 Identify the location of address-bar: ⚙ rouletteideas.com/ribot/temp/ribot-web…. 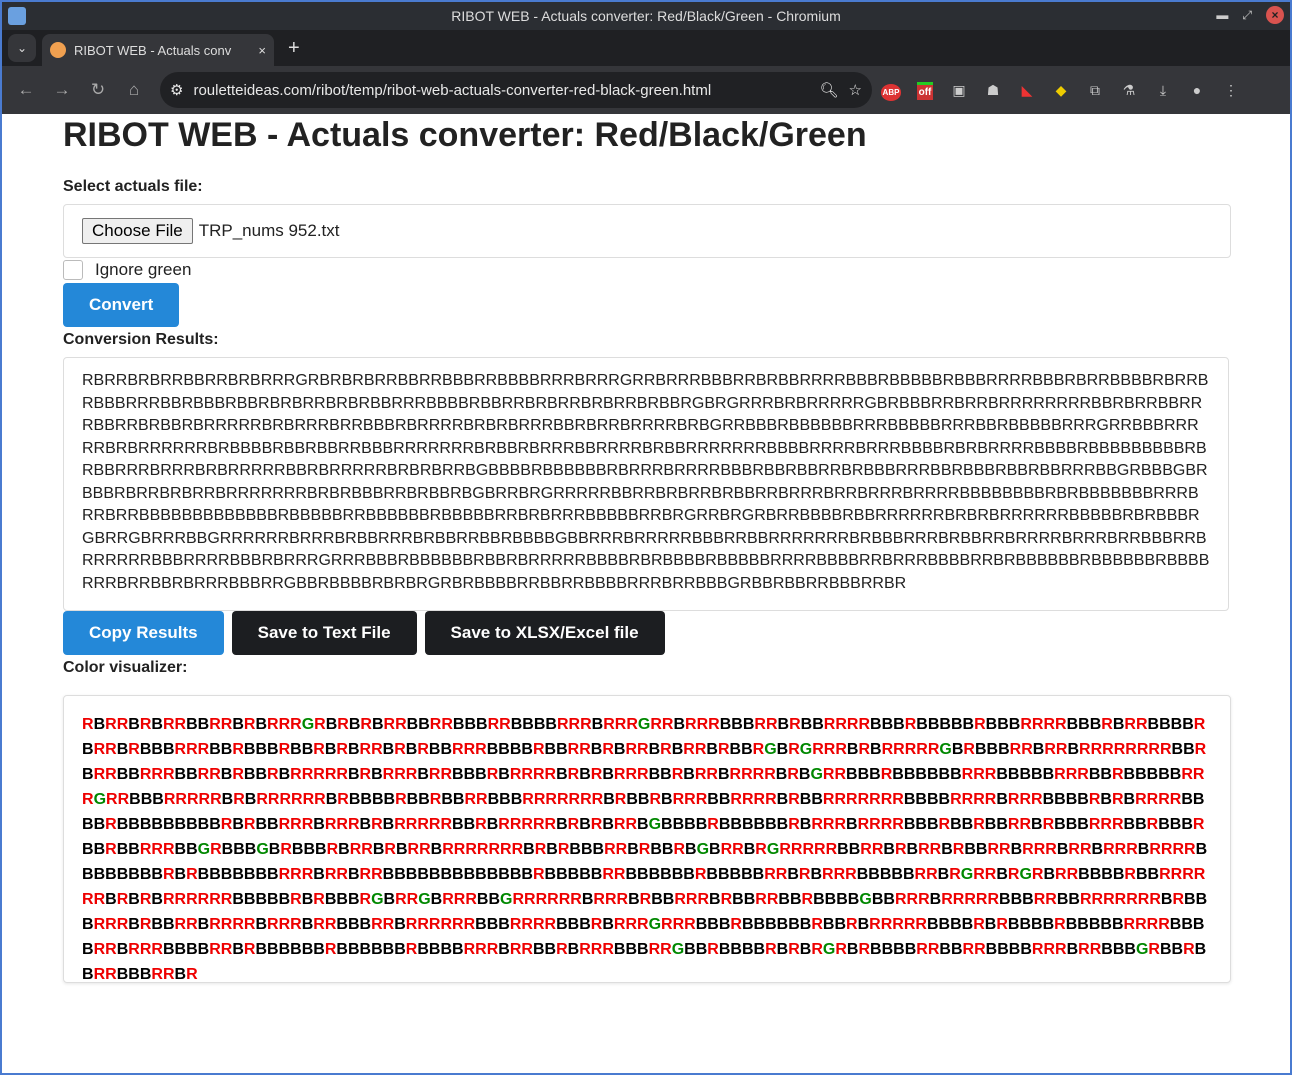
(516, 90).